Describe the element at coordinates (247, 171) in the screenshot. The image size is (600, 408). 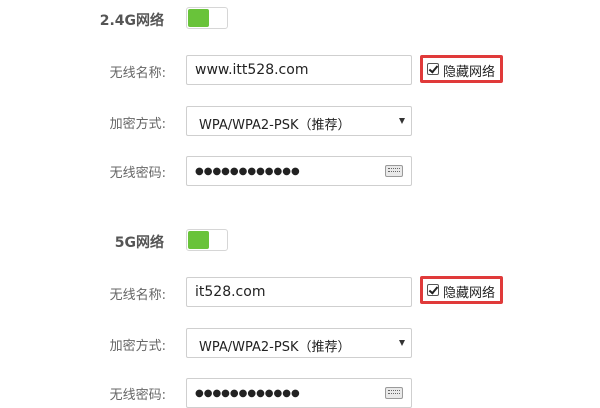
I see `band24-password-mask: ●●●●●●●●●●●●` at that location.